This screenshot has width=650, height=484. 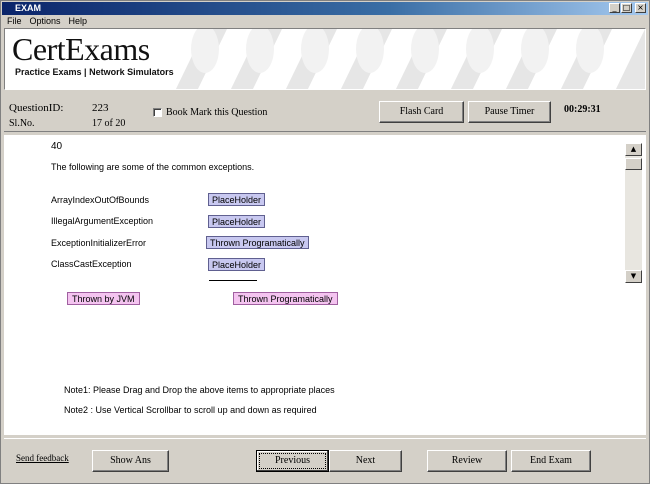 I want to click on draggable-item: Thrown by JVM, so click(x=103, y=298).